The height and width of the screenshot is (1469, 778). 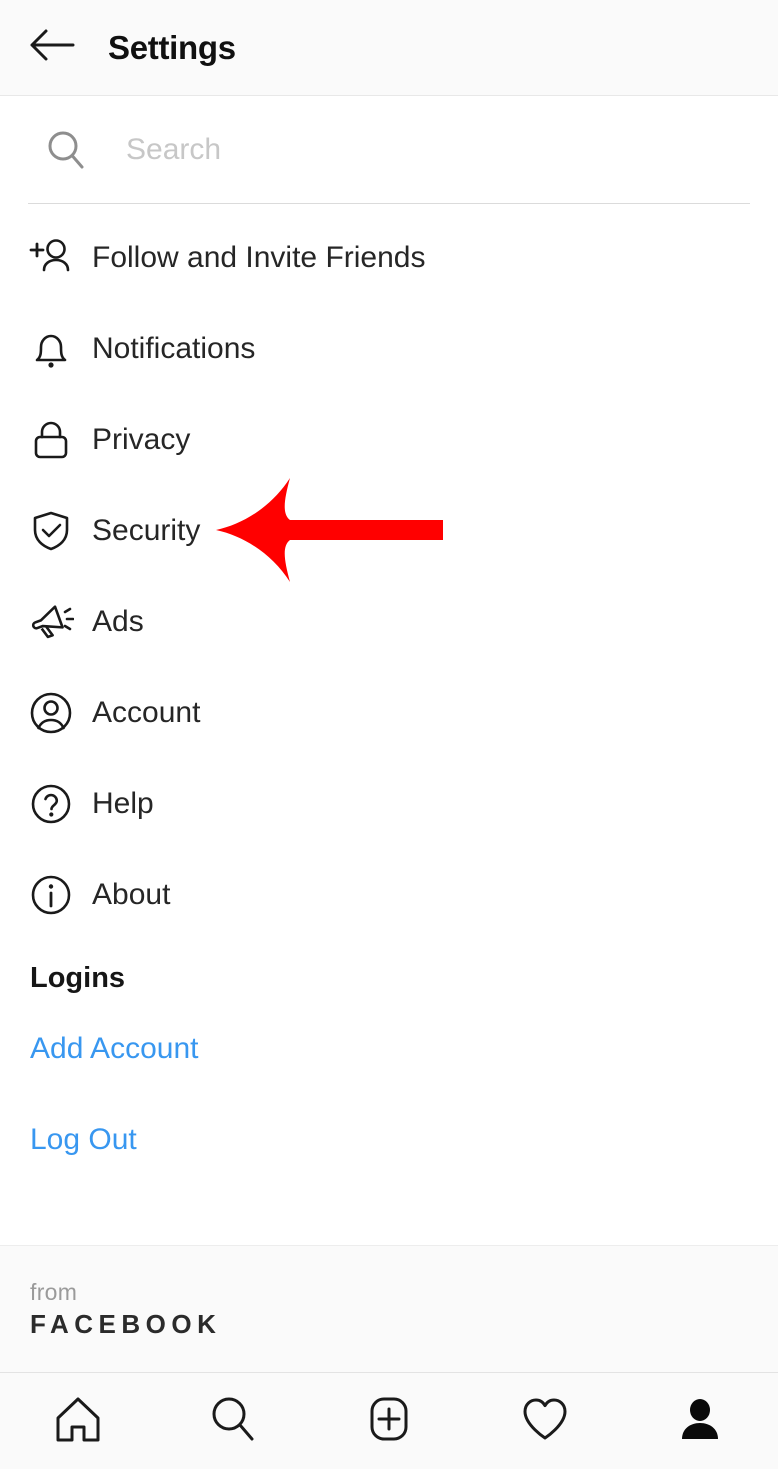 I want to click on menu-item-label: Help, so click(x=123, y=803).